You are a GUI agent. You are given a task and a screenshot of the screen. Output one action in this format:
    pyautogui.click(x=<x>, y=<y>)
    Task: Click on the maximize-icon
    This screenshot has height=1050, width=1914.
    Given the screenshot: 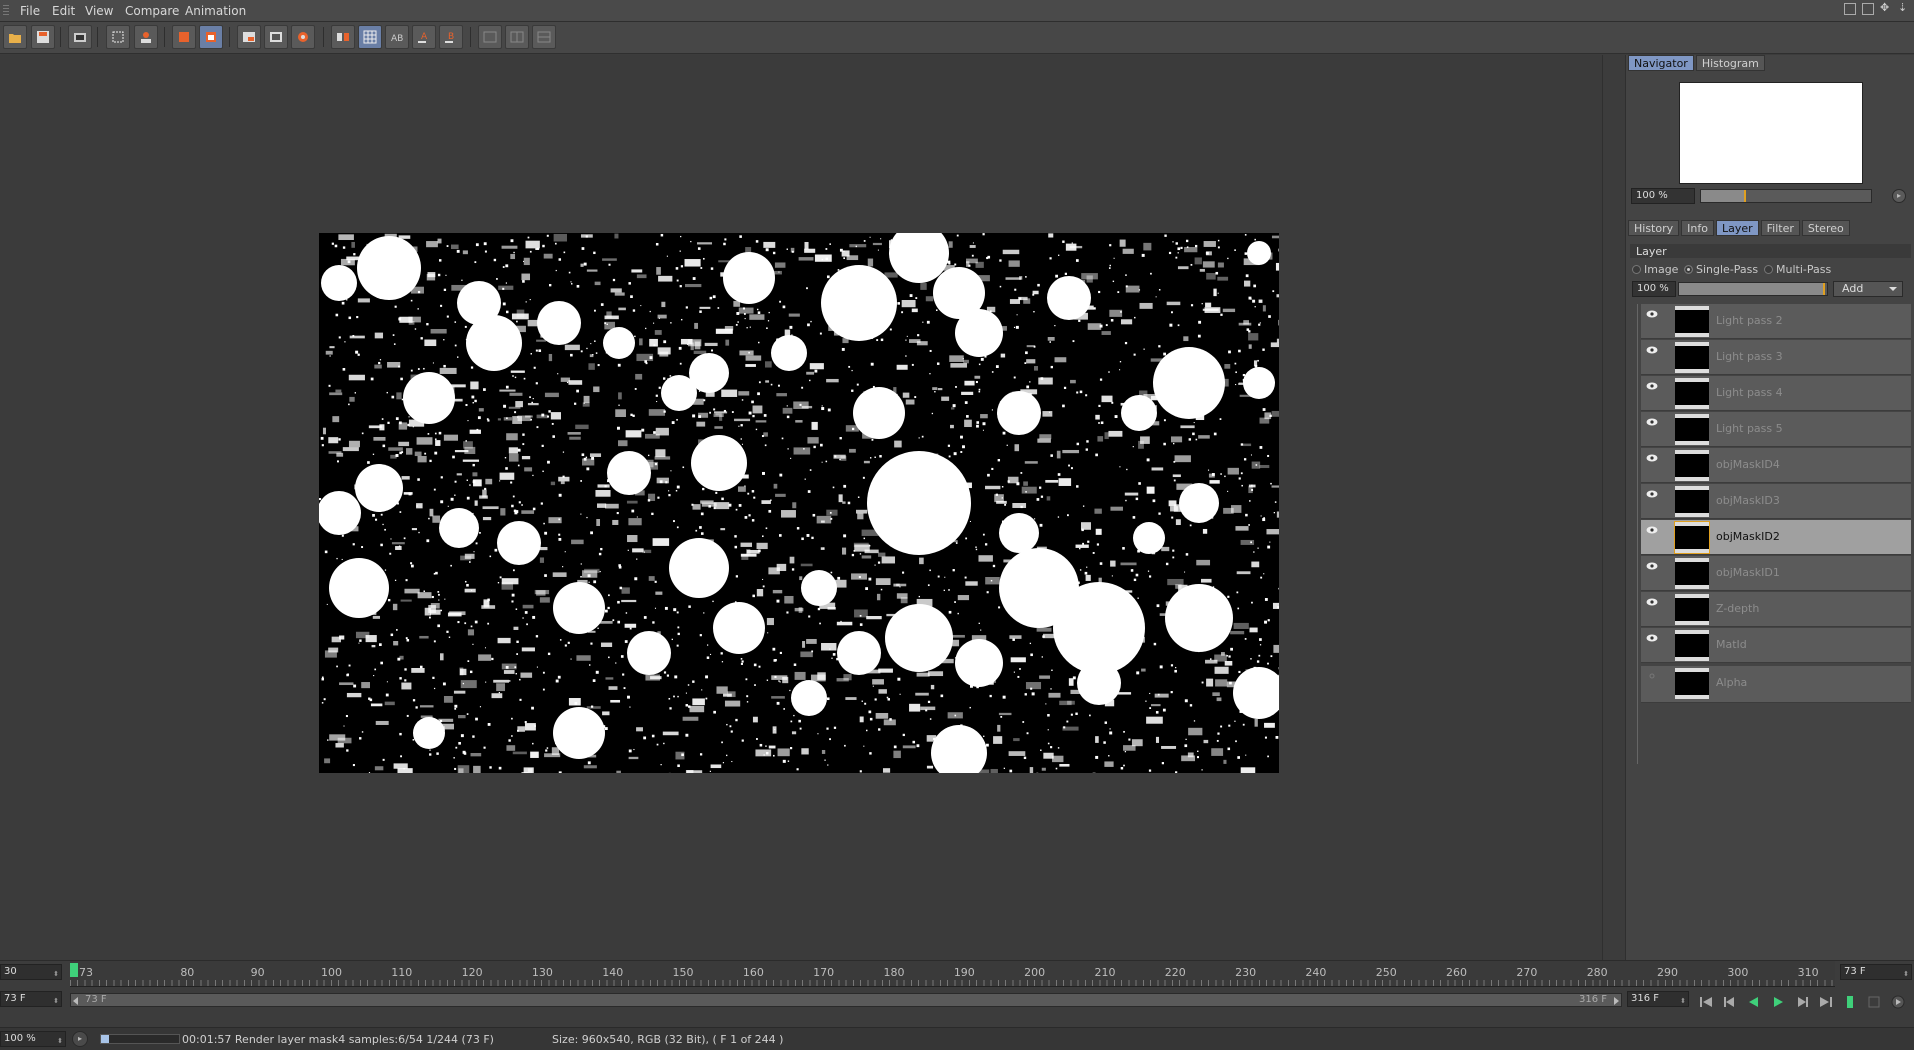 What is the action you would take?
    pyautogui.click(x=1868, y=9)
    